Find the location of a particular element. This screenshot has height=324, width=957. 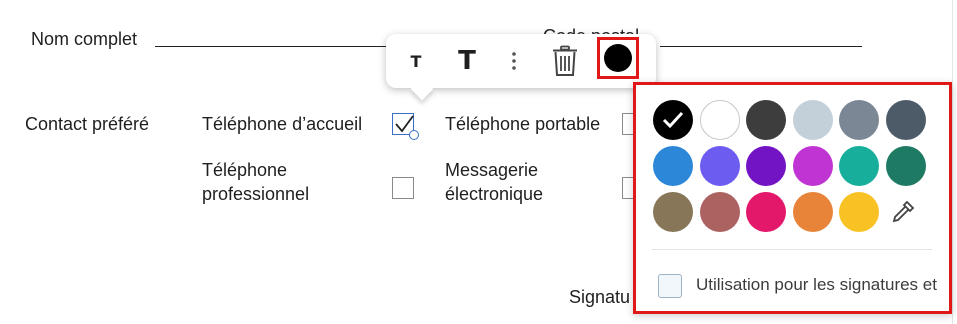

current-color-swatch is located at coordinates (618, 58).